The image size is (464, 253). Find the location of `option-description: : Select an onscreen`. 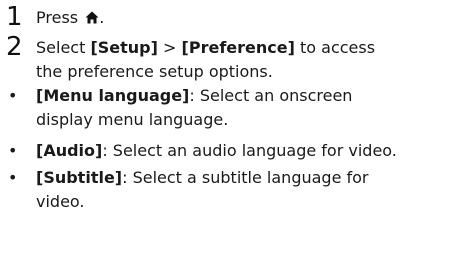

option-description: : Select an onscreen is located at coordinates (271, 95).